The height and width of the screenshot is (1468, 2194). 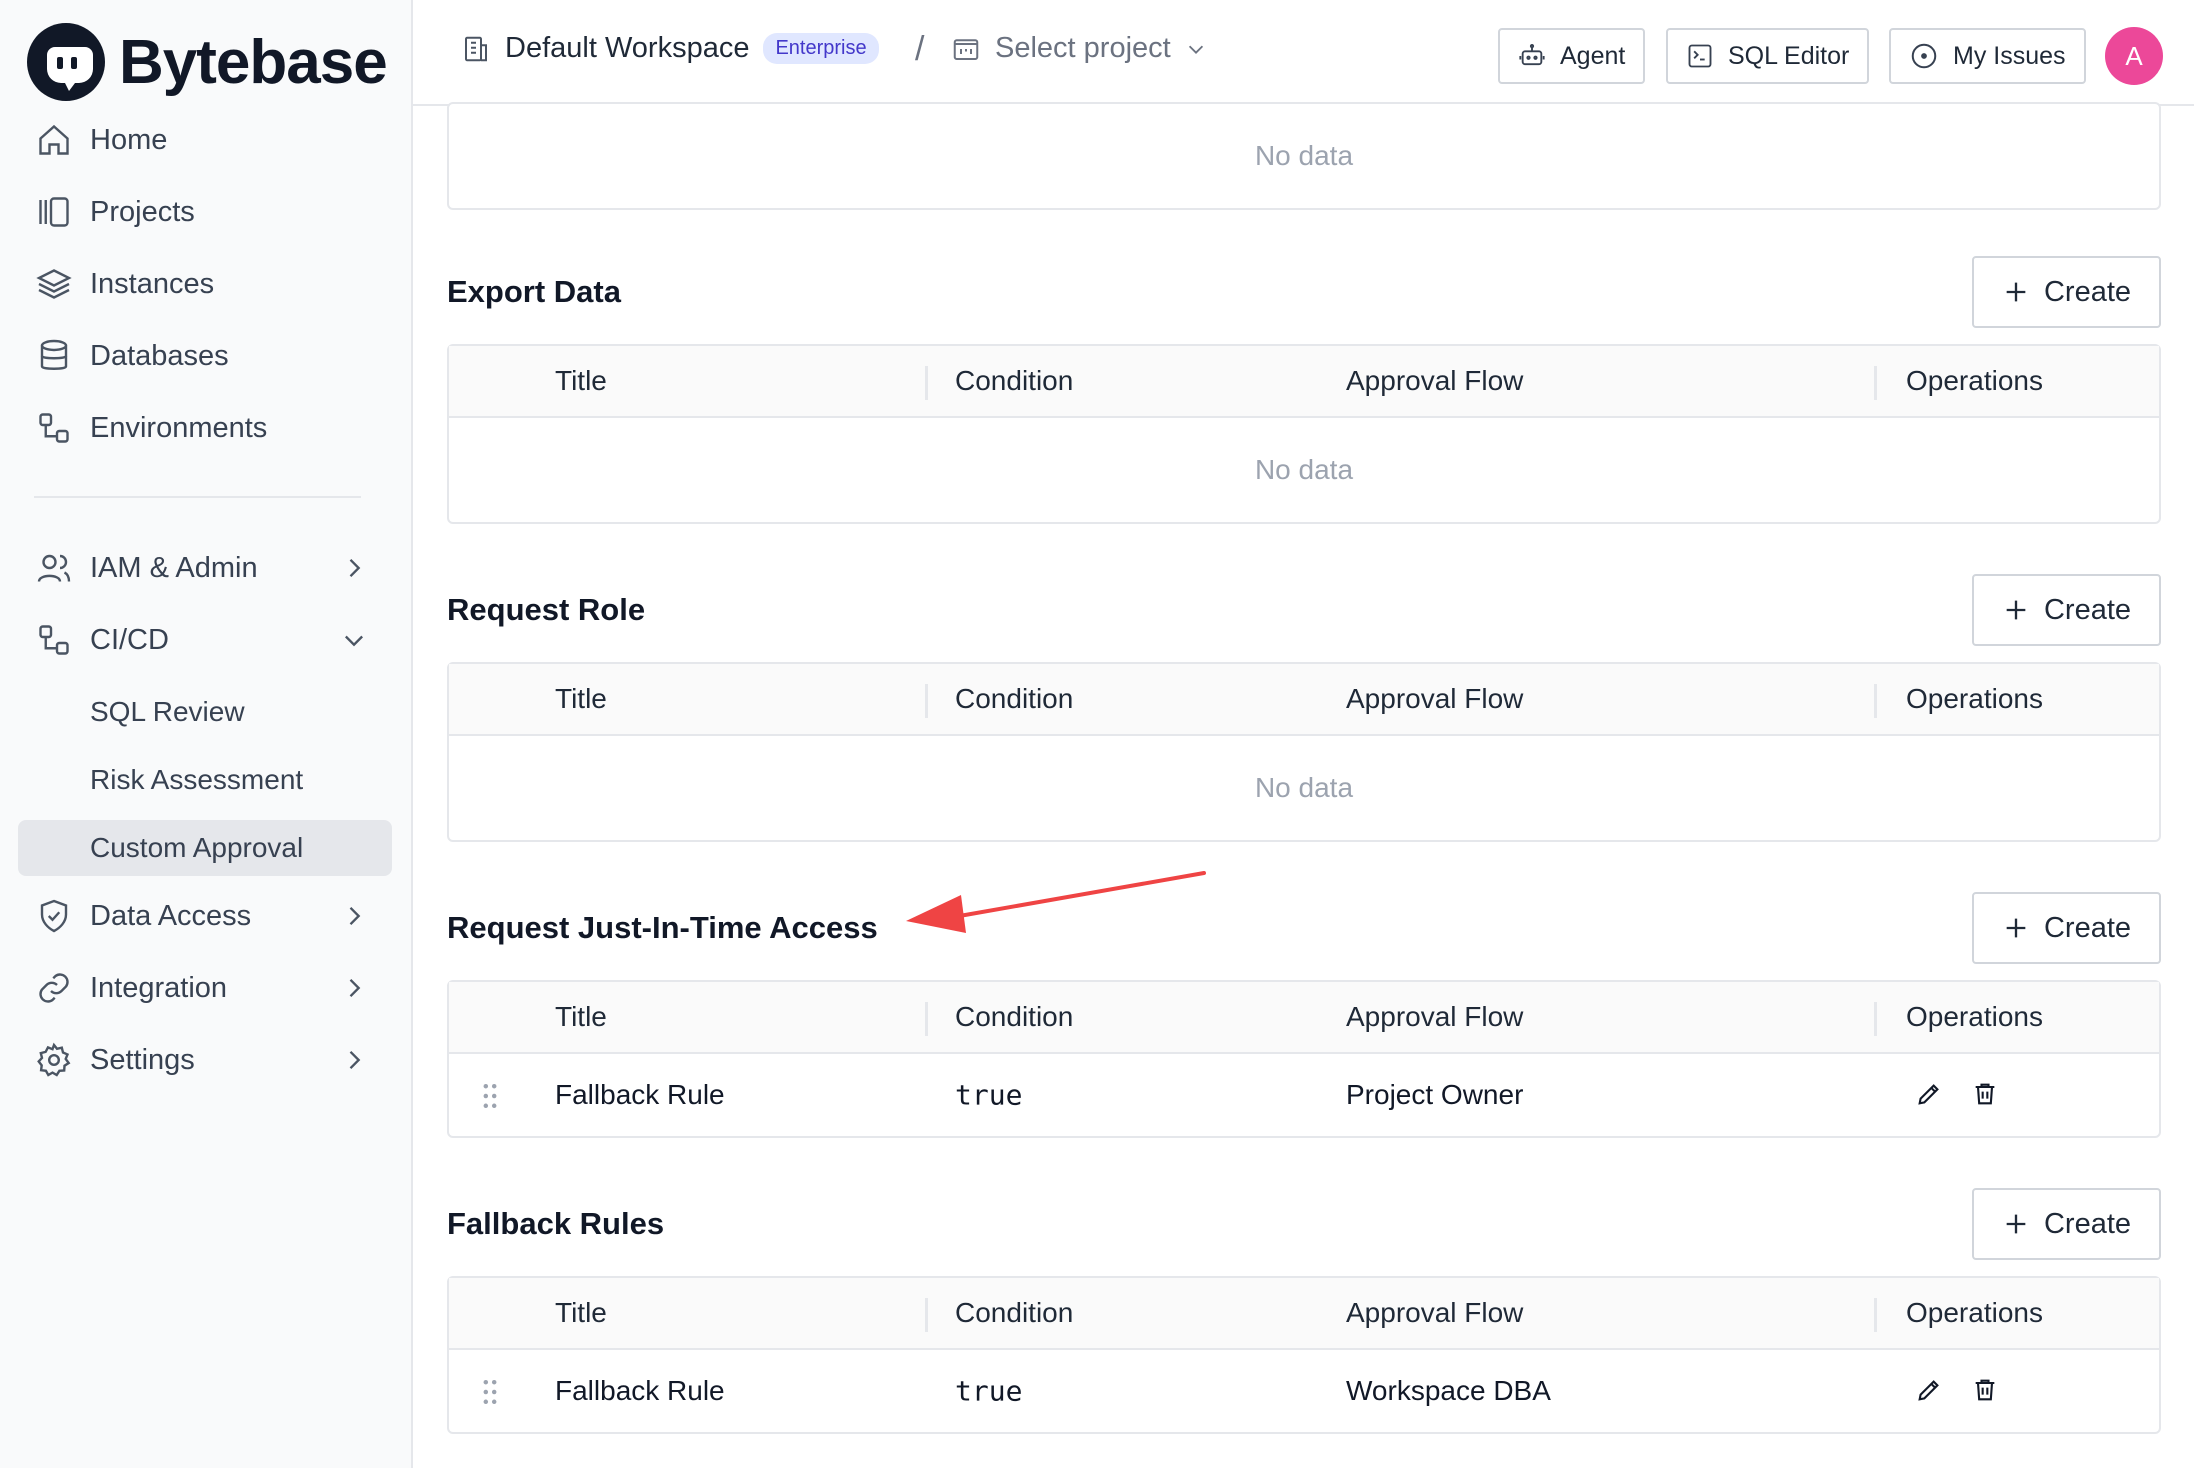 What do you see at coordinates (129, 639) in the screenshot?
I see `sidebar-item-label: CI/CD` at bounding box center [129, 639].